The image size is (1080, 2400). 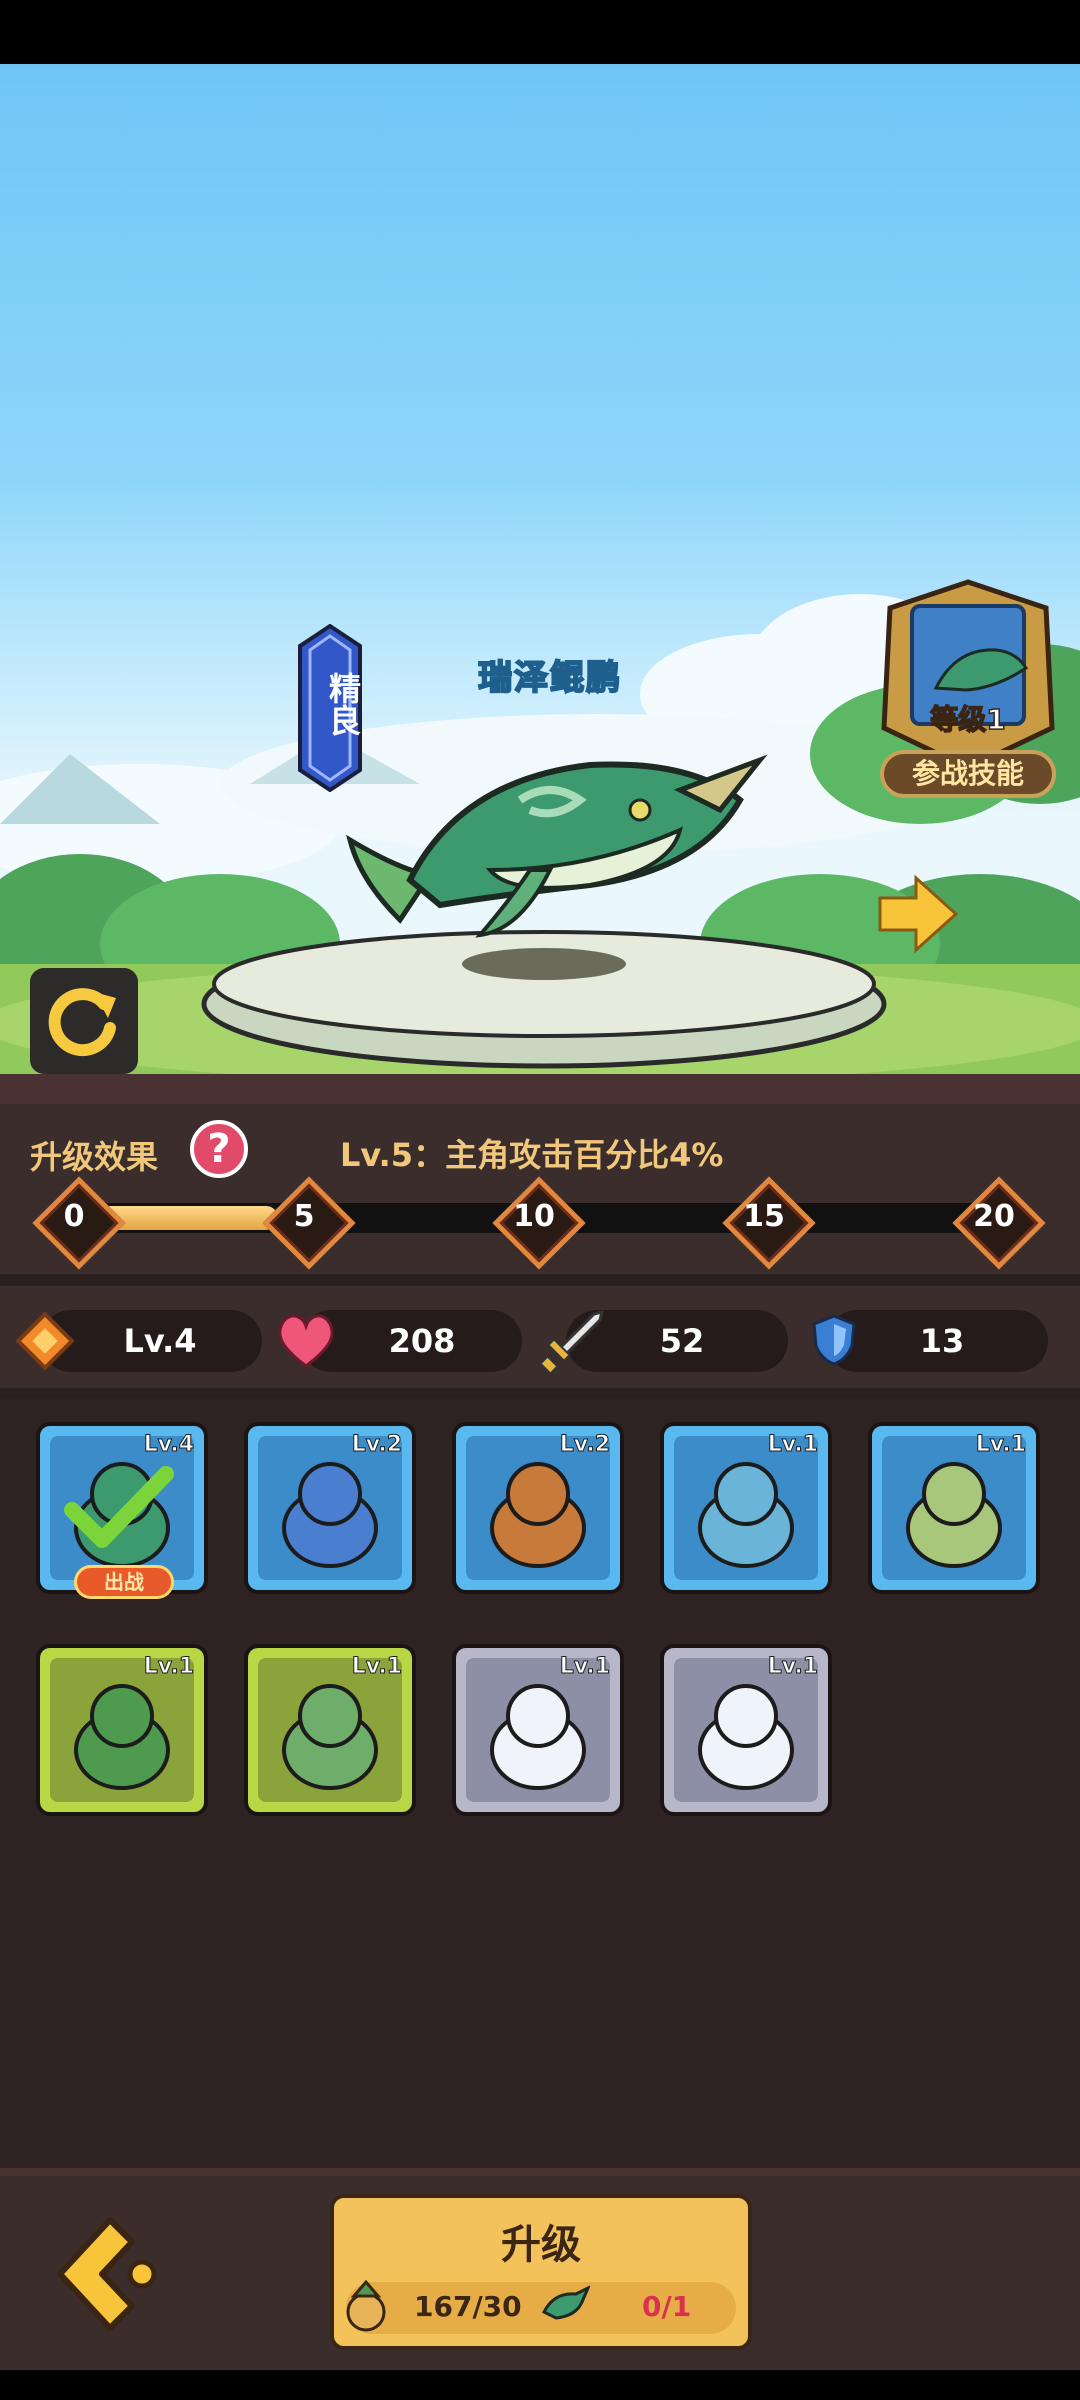 What do you see at coordinates (306, 1341) in the screenshot?
I see `heart-icon` at bounding box center [306, 1341].